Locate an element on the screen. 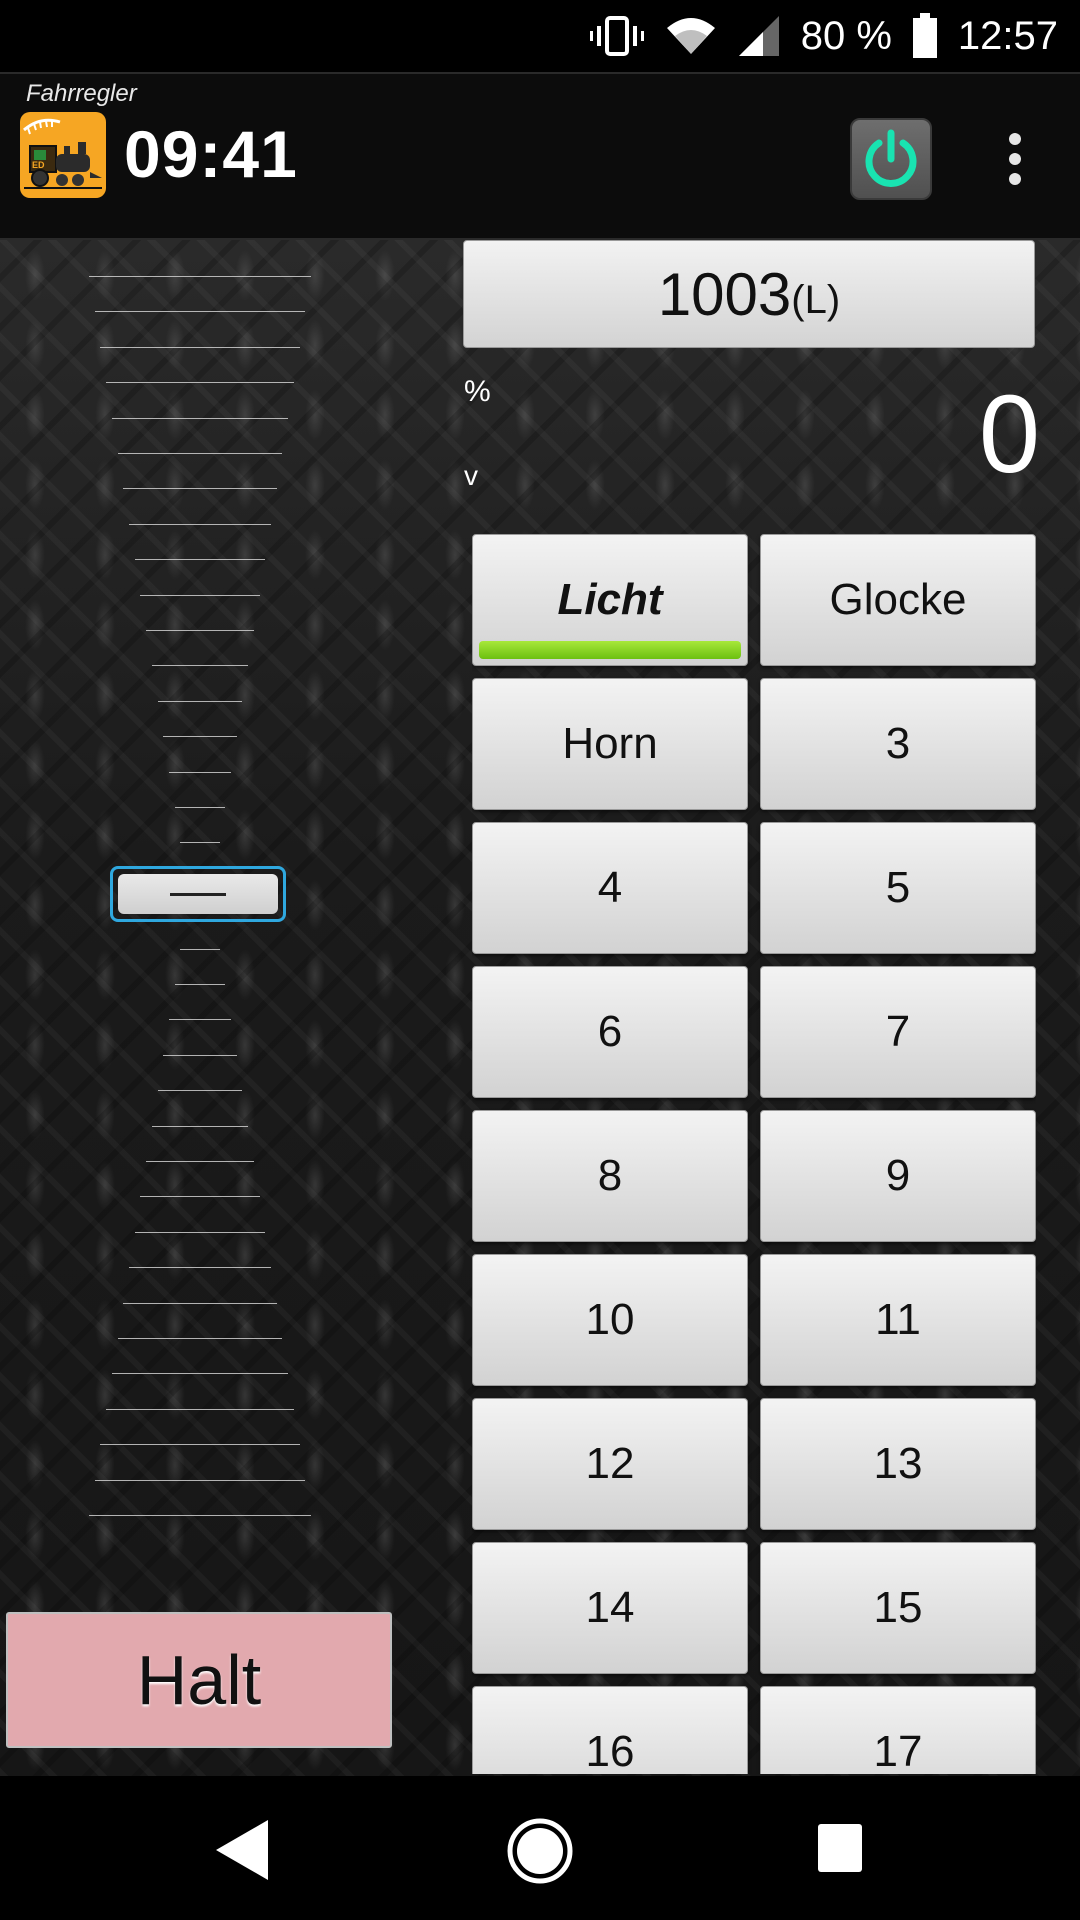  function-label: 7 is located at coordinates (898, 1031).